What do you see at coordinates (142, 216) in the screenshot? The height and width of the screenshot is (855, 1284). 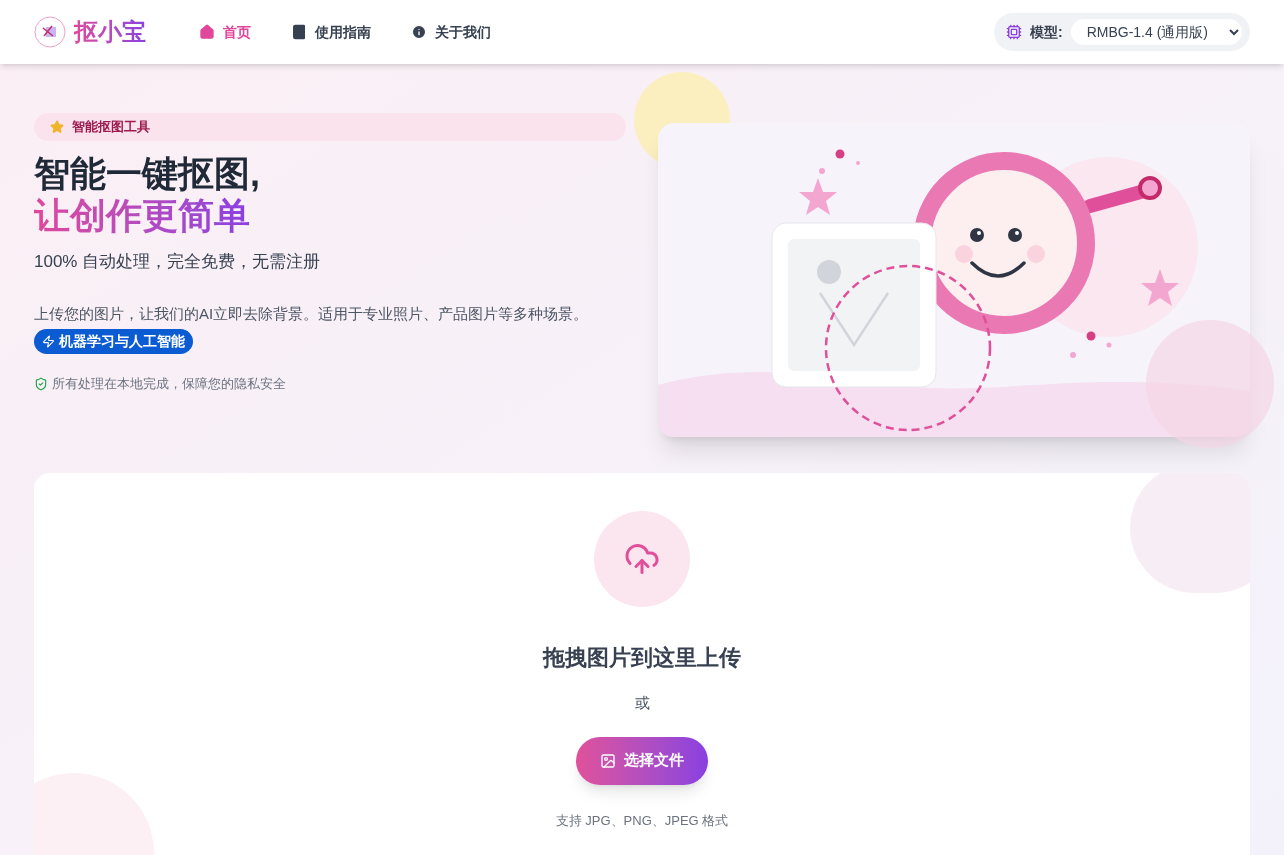 I see `hero-title-highlight: 让创作更简单` at bounding box center [142, 216].